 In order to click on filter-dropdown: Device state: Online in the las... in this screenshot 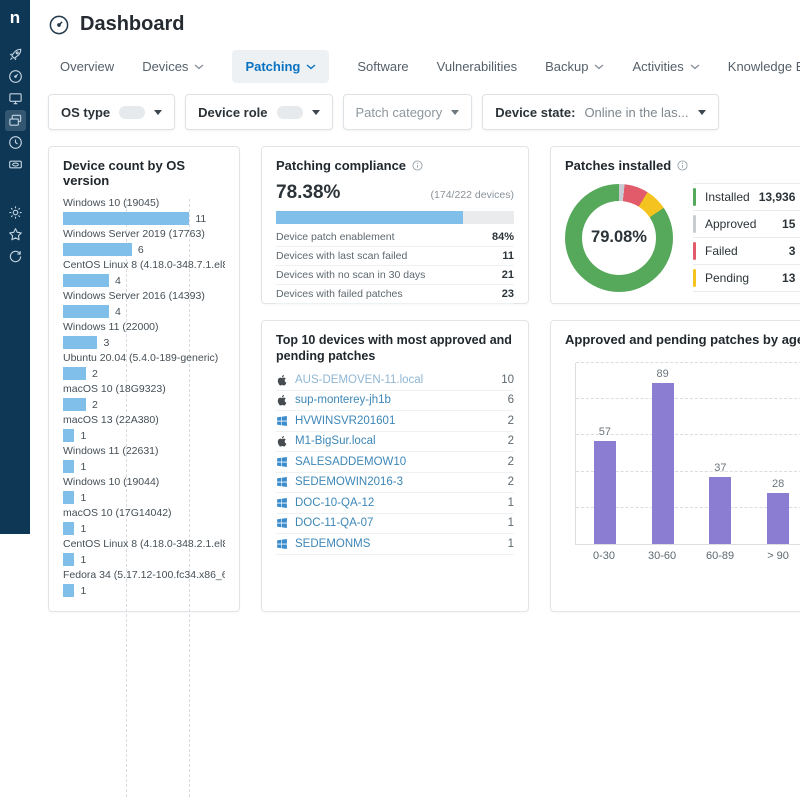, I will do `click(600, 112)`.